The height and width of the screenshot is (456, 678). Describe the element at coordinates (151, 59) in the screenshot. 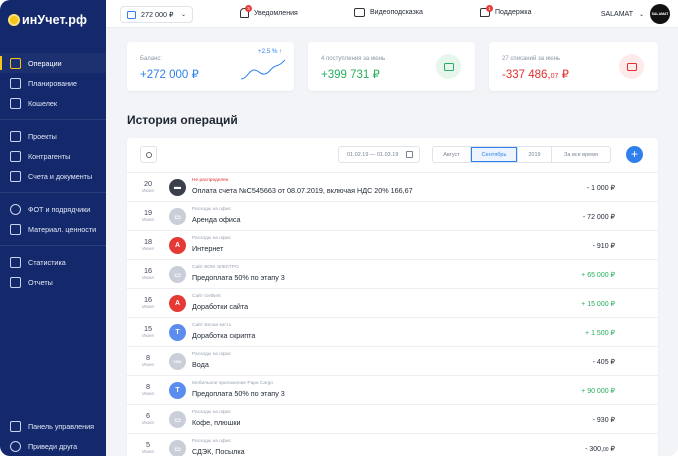

I see `balance-caption: Баланс:` at that location.